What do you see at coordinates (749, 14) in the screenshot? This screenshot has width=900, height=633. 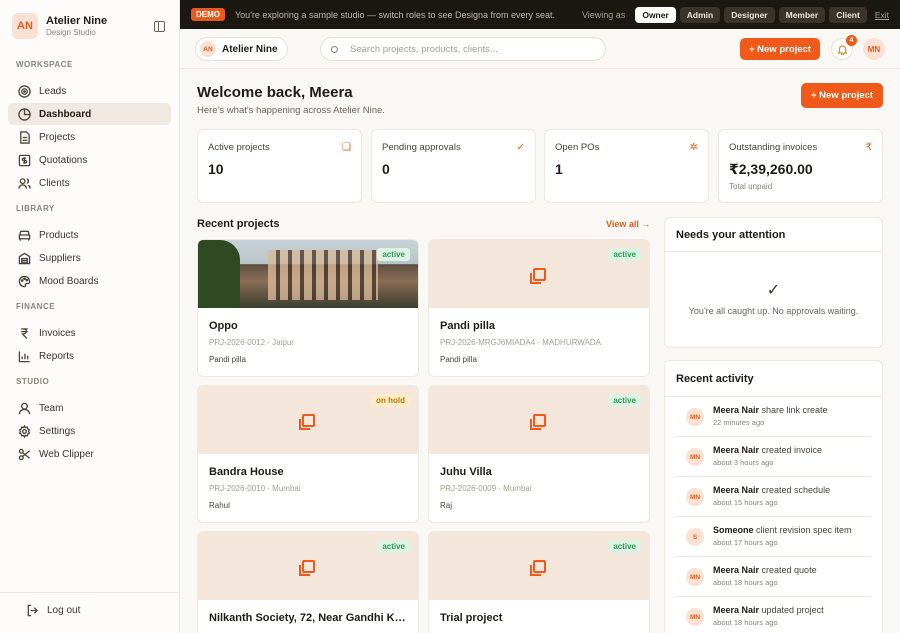 I see `role-designer-button: Designer` at bounding box center [749, 14].